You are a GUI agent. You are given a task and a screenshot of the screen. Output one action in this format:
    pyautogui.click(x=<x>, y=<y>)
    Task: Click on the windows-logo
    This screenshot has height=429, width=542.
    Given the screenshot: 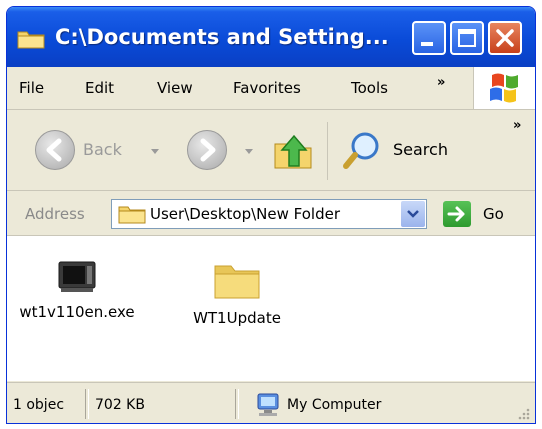 What is the action you would take?
    pyautogui.click(x=504, y=88)
    